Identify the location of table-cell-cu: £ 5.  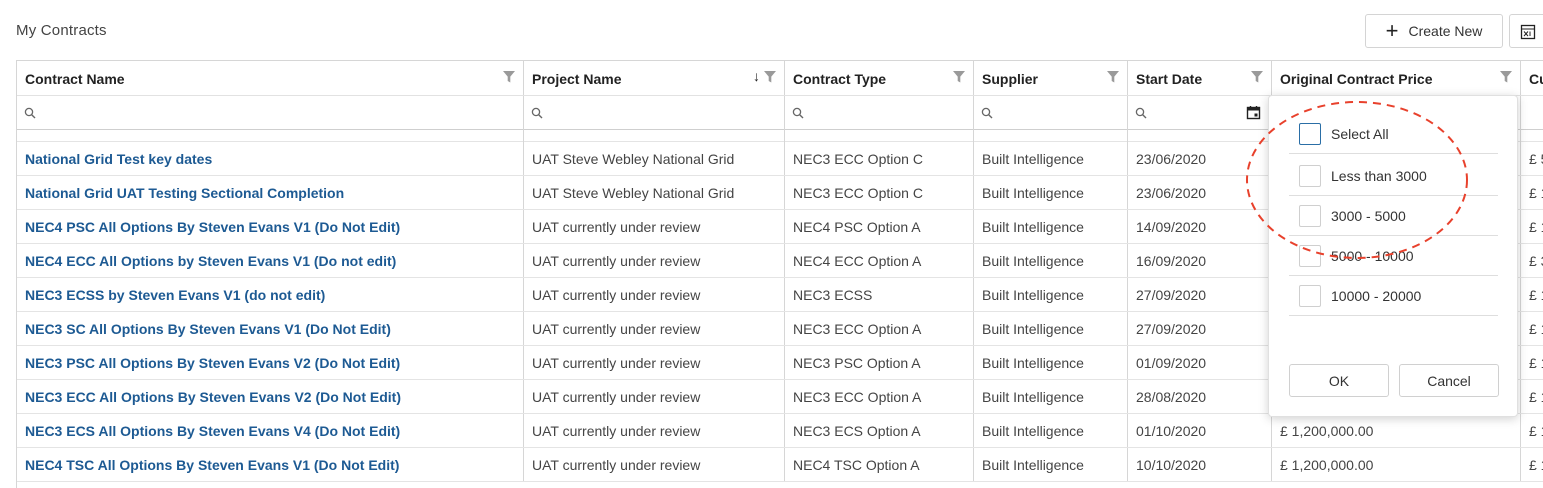
(1532, 158).